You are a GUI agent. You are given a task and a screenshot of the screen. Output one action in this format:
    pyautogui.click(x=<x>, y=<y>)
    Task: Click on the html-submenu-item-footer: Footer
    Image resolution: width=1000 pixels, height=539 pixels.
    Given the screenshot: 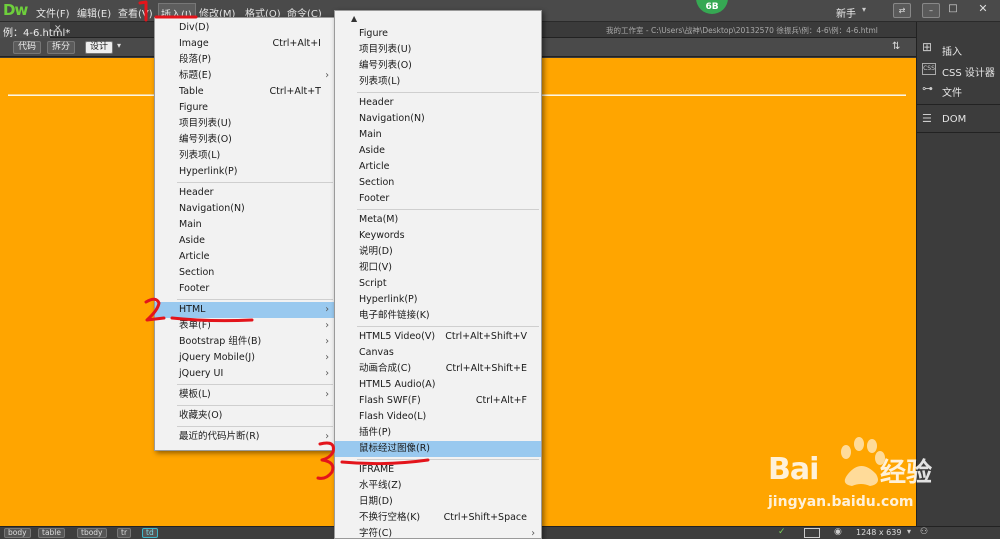 What is the action you would take?
    pyautogui.click(x=438, y=199)
    